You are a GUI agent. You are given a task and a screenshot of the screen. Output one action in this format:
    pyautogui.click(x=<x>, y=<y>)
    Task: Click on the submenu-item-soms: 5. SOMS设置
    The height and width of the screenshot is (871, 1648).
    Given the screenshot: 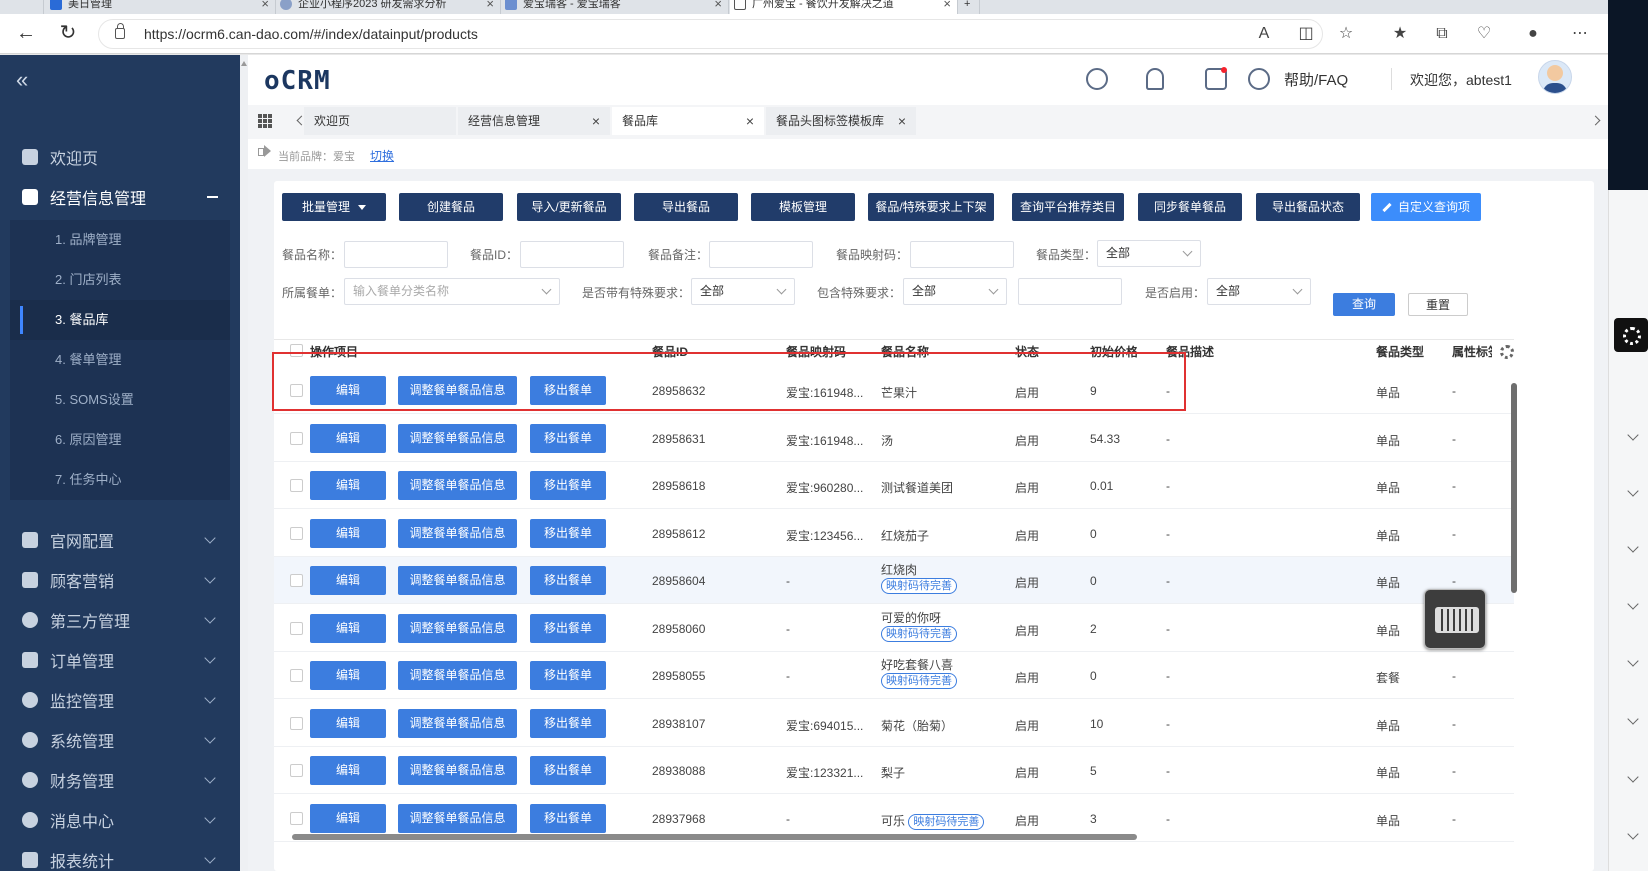 What is the action you would take?
    pyautogui.click(x=120, y=400)
    